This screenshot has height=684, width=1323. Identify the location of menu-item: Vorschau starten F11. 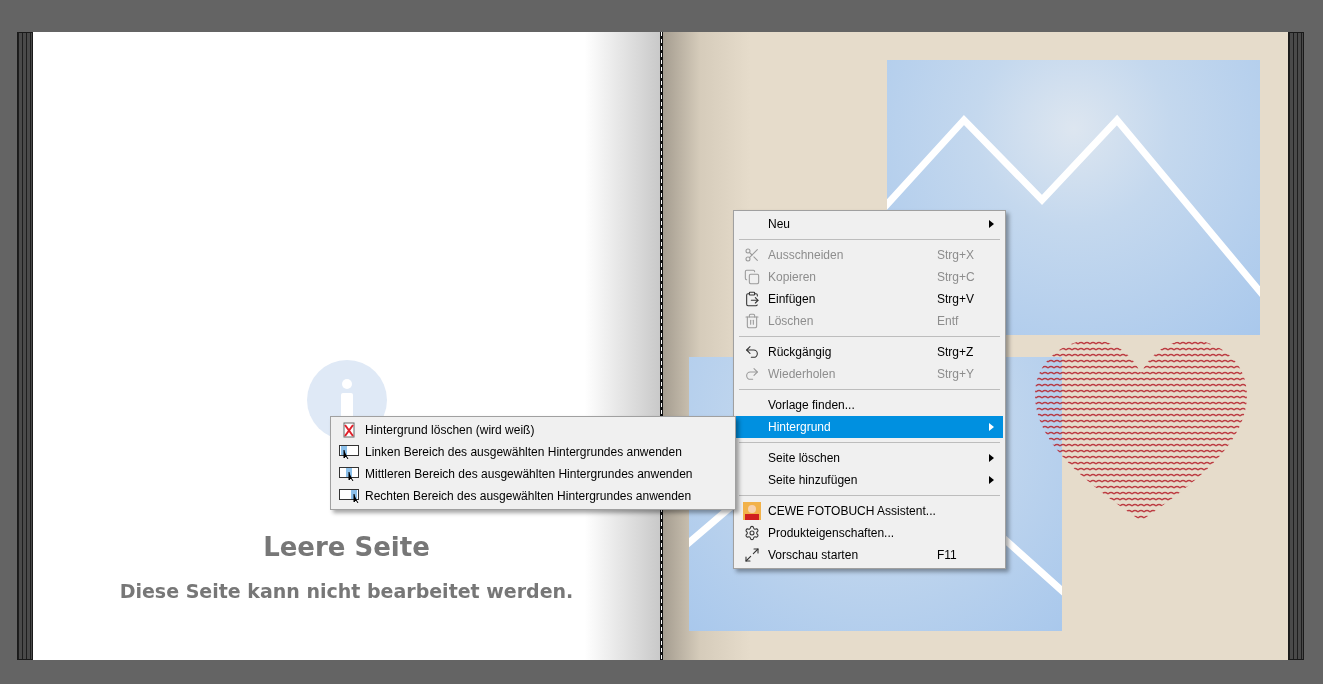
(869, 555).